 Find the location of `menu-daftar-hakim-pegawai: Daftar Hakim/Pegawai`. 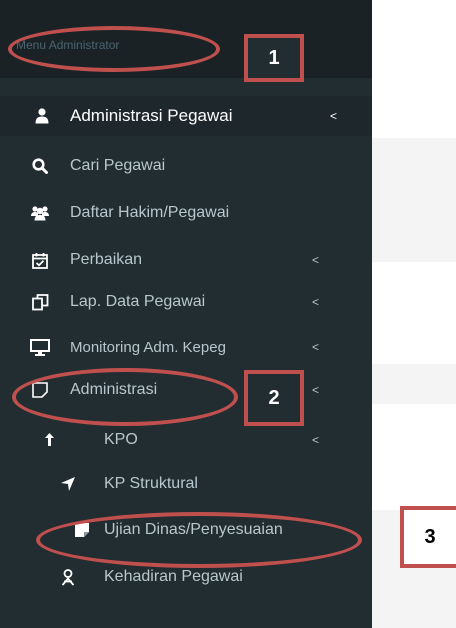

menu-daftar-hakim-pegawai: Daftar Hakim/Pegawai is located at coordinates (186, 213).